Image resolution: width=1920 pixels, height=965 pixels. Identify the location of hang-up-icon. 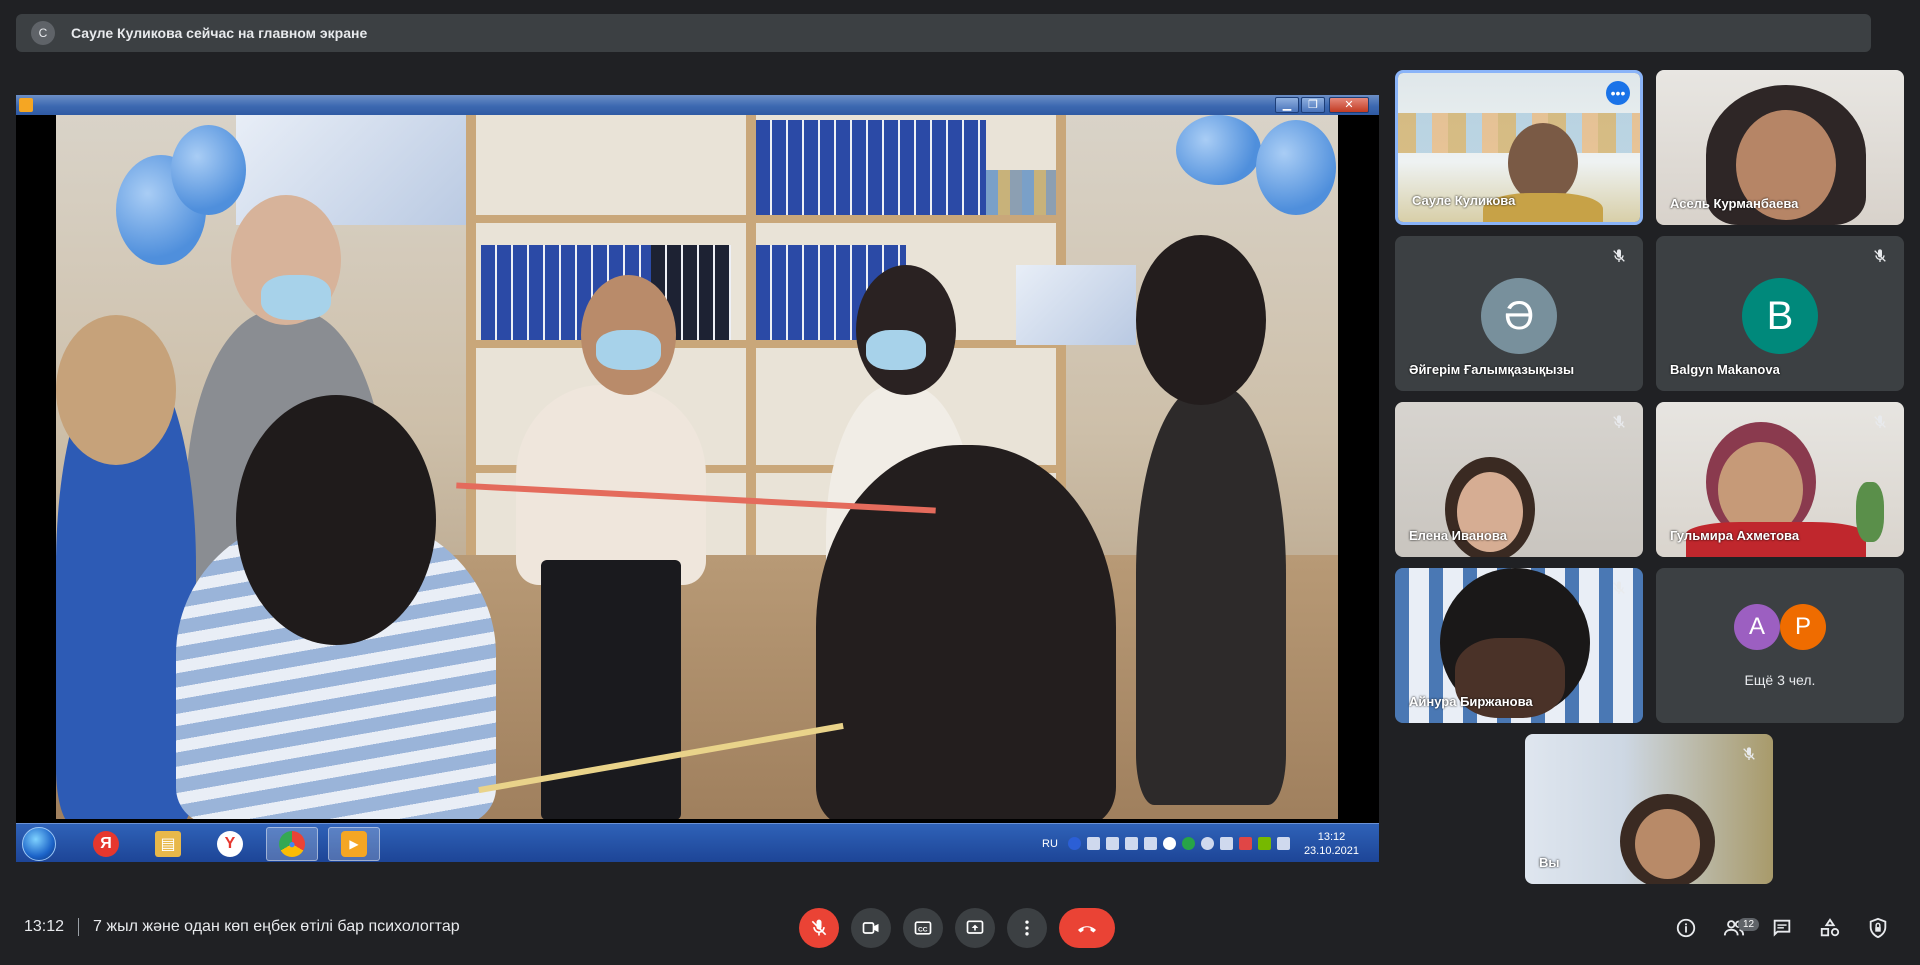
(1087, 929).